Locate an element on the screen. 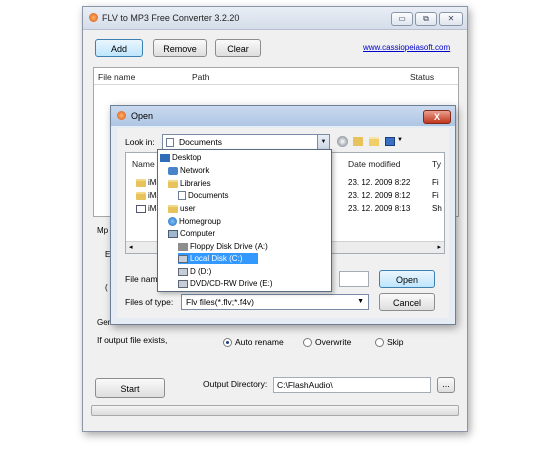  website-link: www.cassiopeiasoft.com is located at coordinates (406, 47).